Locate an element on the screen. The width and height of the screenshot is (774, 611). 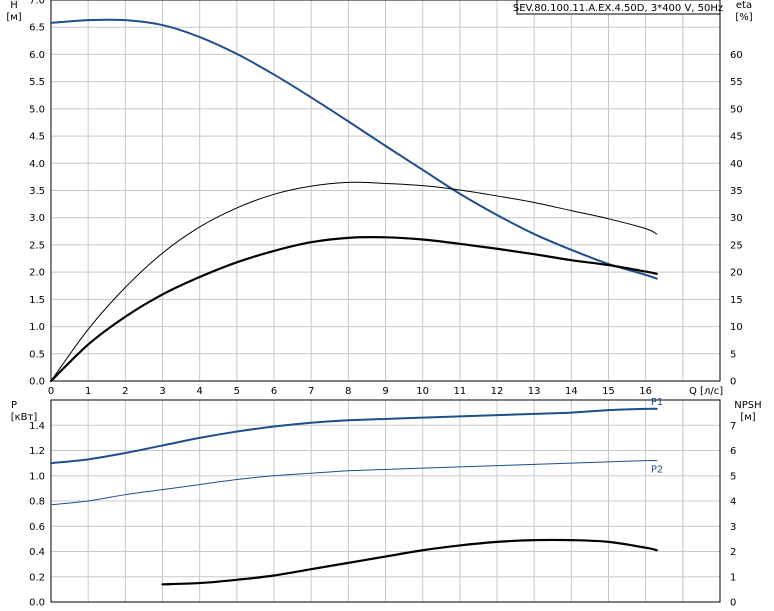
left-tick-label: 2.0 is located at coordinates (37, 273).